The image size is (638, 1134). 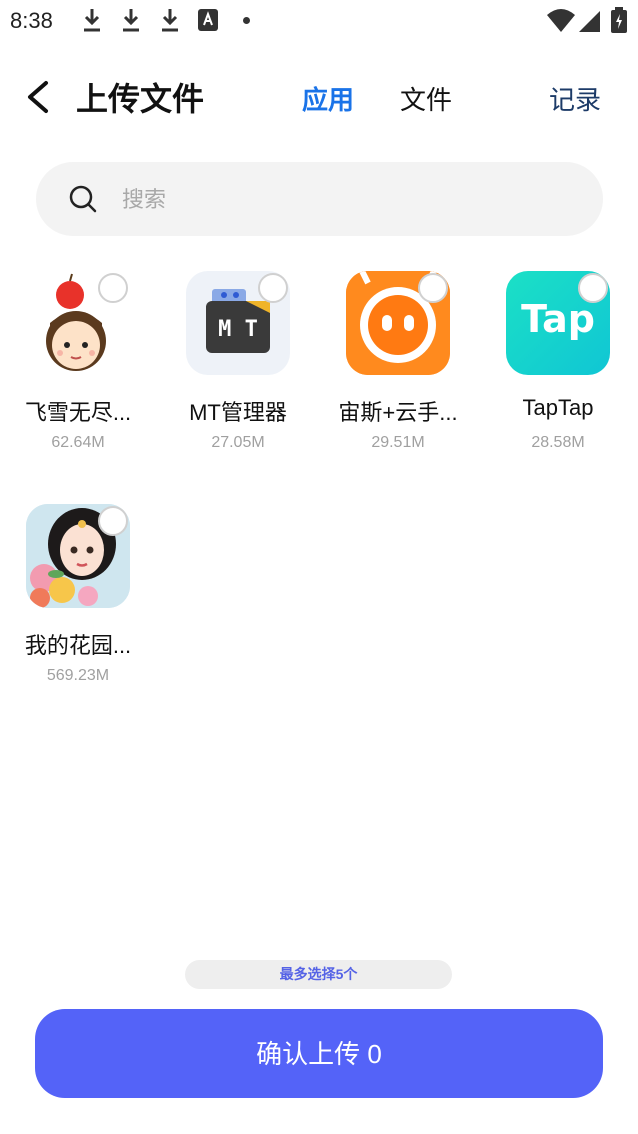 What do you see at coordinates (246, 20) in the screenshot?
I see `dot-icon` at bounding box center [246, 20].